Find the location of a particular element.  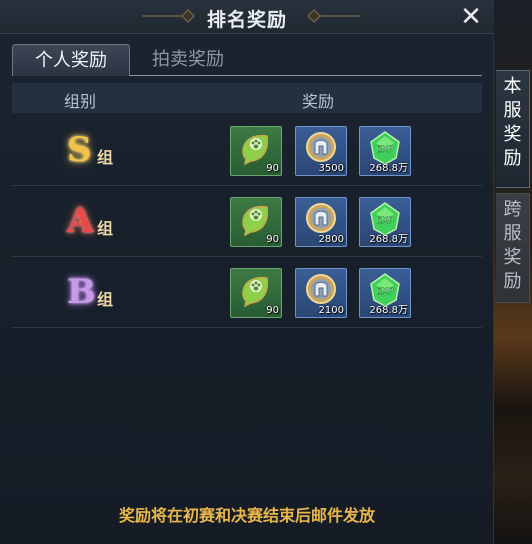

side-tab-char: 本 is located at coordinates (512, 86).